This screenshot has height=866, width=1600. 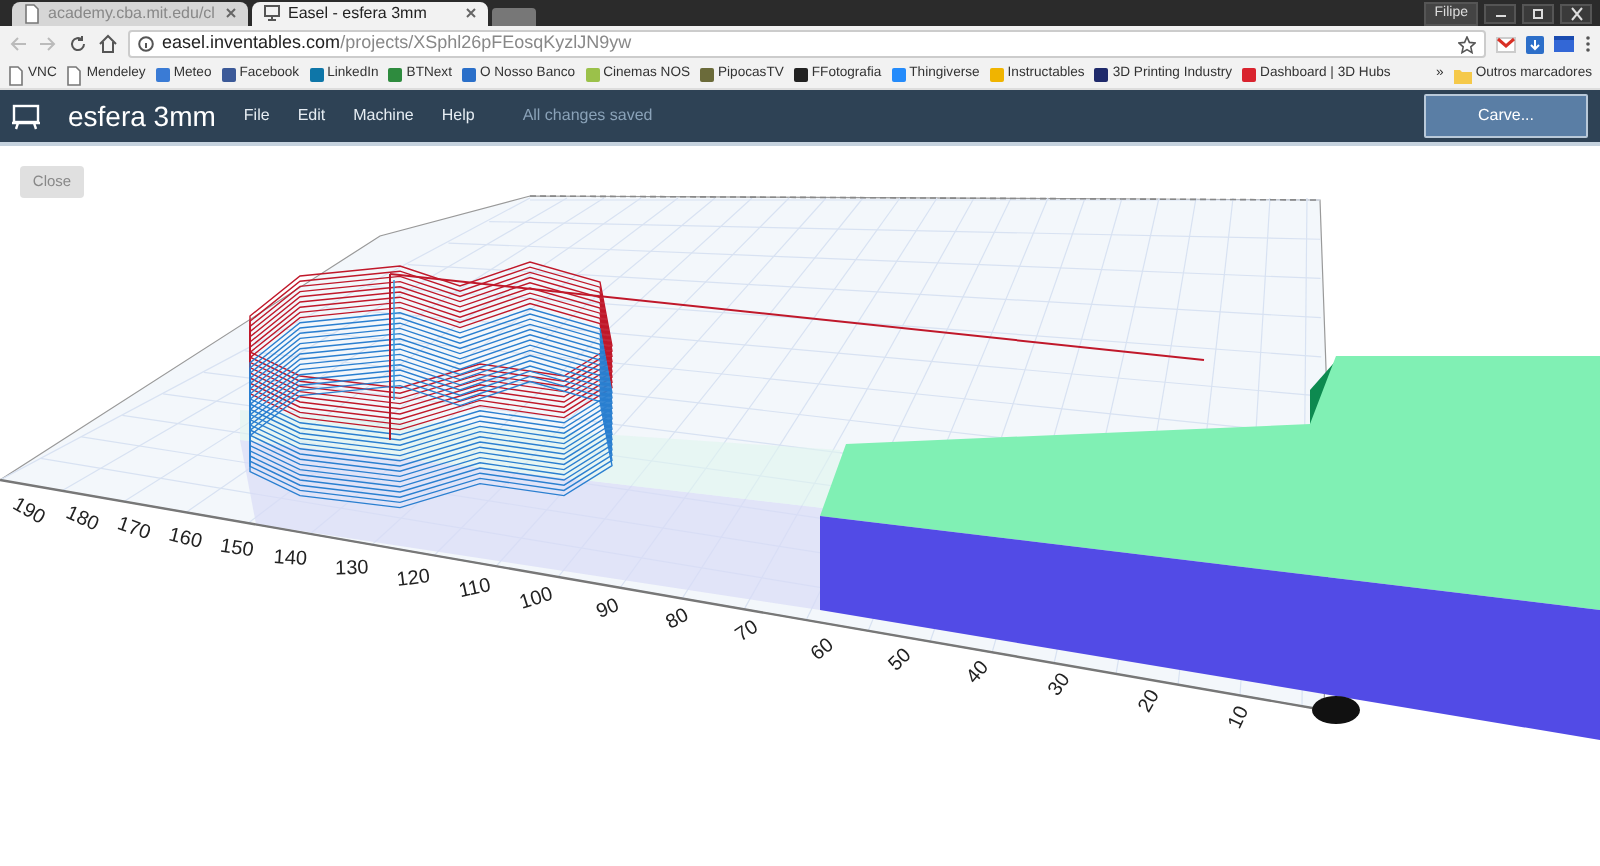 I want to click on info-icon, so click(x=146, y=44).